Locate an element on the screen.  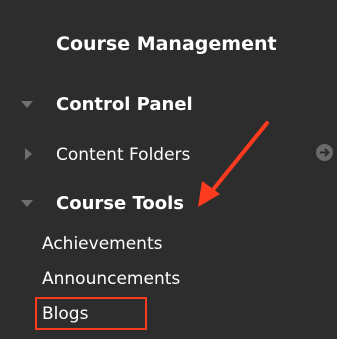
annotation-highlight-box is located at coordinates (91, 313).